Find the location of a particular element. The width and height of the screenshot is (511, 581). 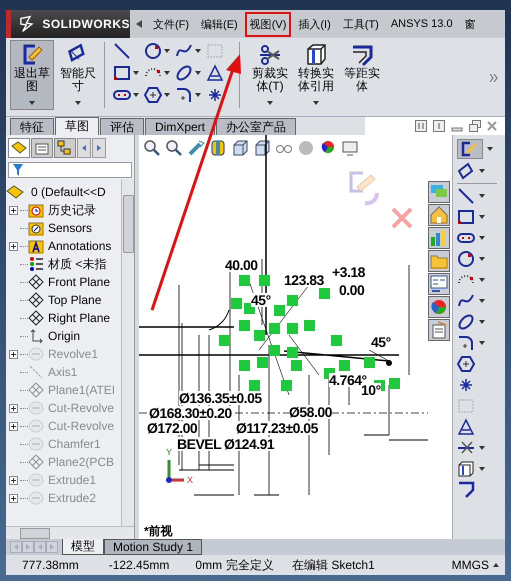

ellipse-tool-icon is located at coordinates (466, 322).